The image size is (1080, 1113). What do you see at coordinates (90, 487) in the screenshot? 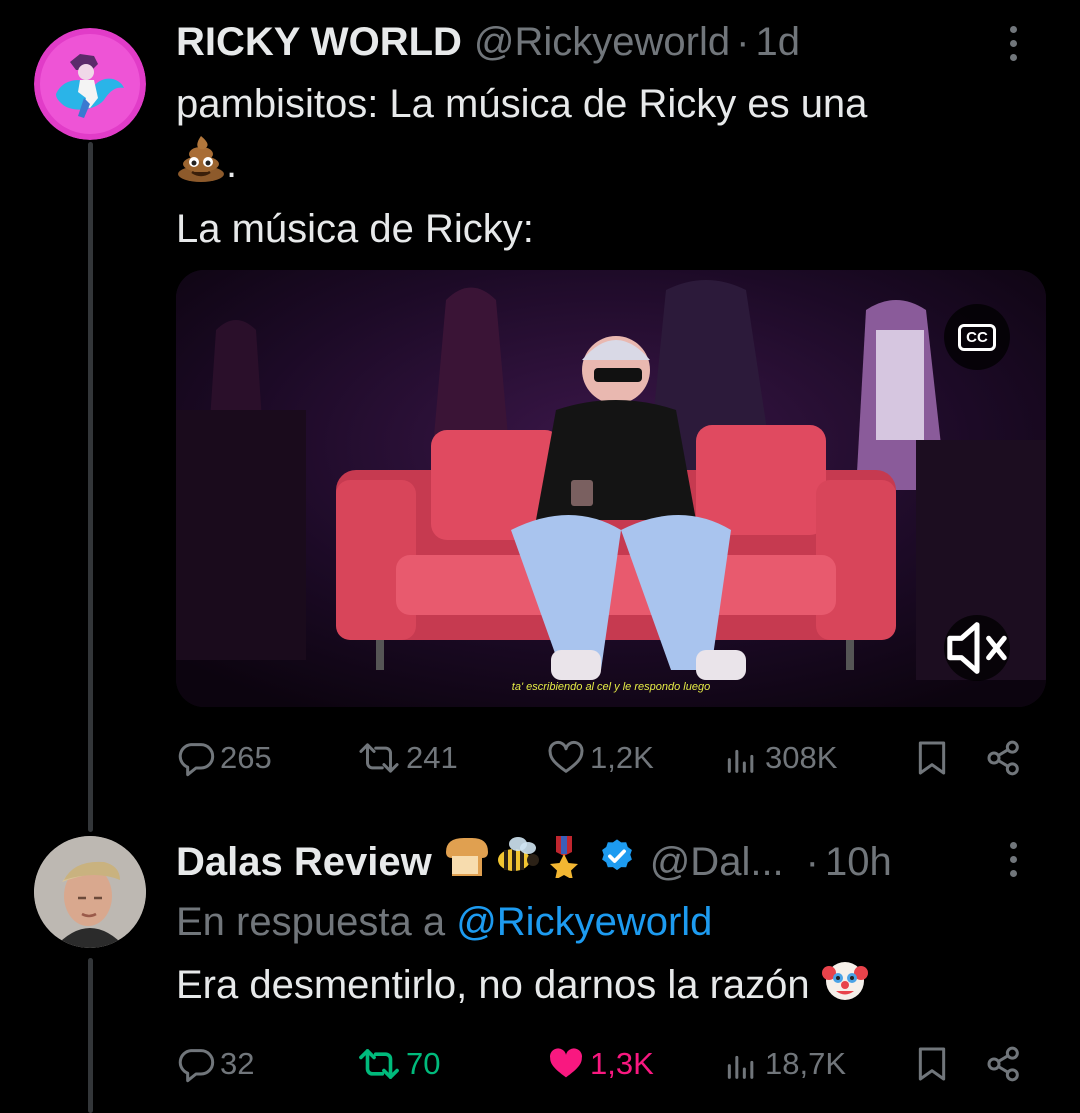
I see `thread-line-top` at bounding box center [90, 487].